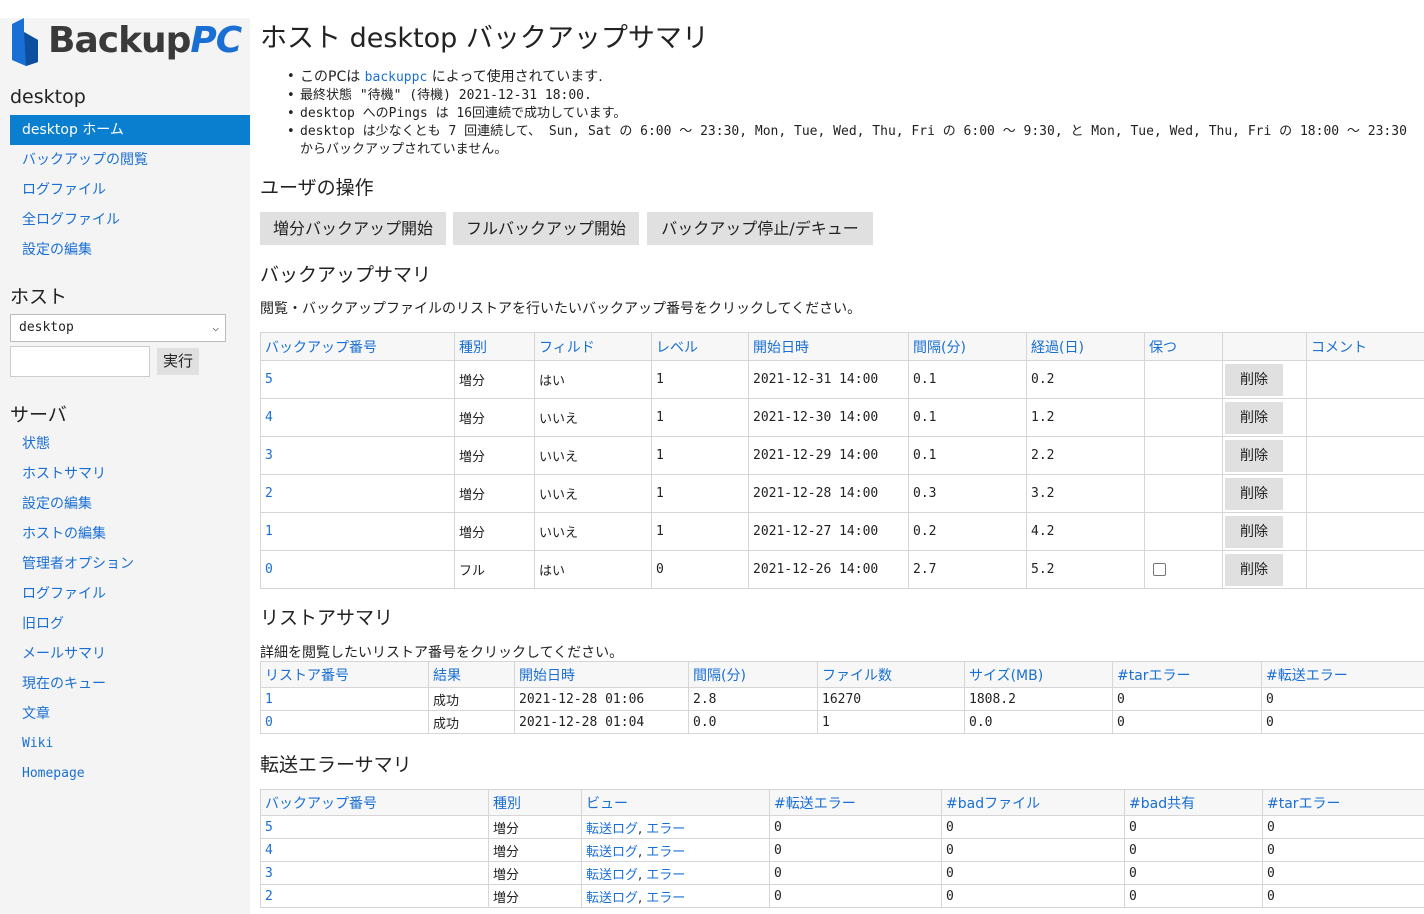  Describe the element at coordinates (374, 802) in the screenshot. I see `col-xfer-backup-number: バックアップ番号` at that location.